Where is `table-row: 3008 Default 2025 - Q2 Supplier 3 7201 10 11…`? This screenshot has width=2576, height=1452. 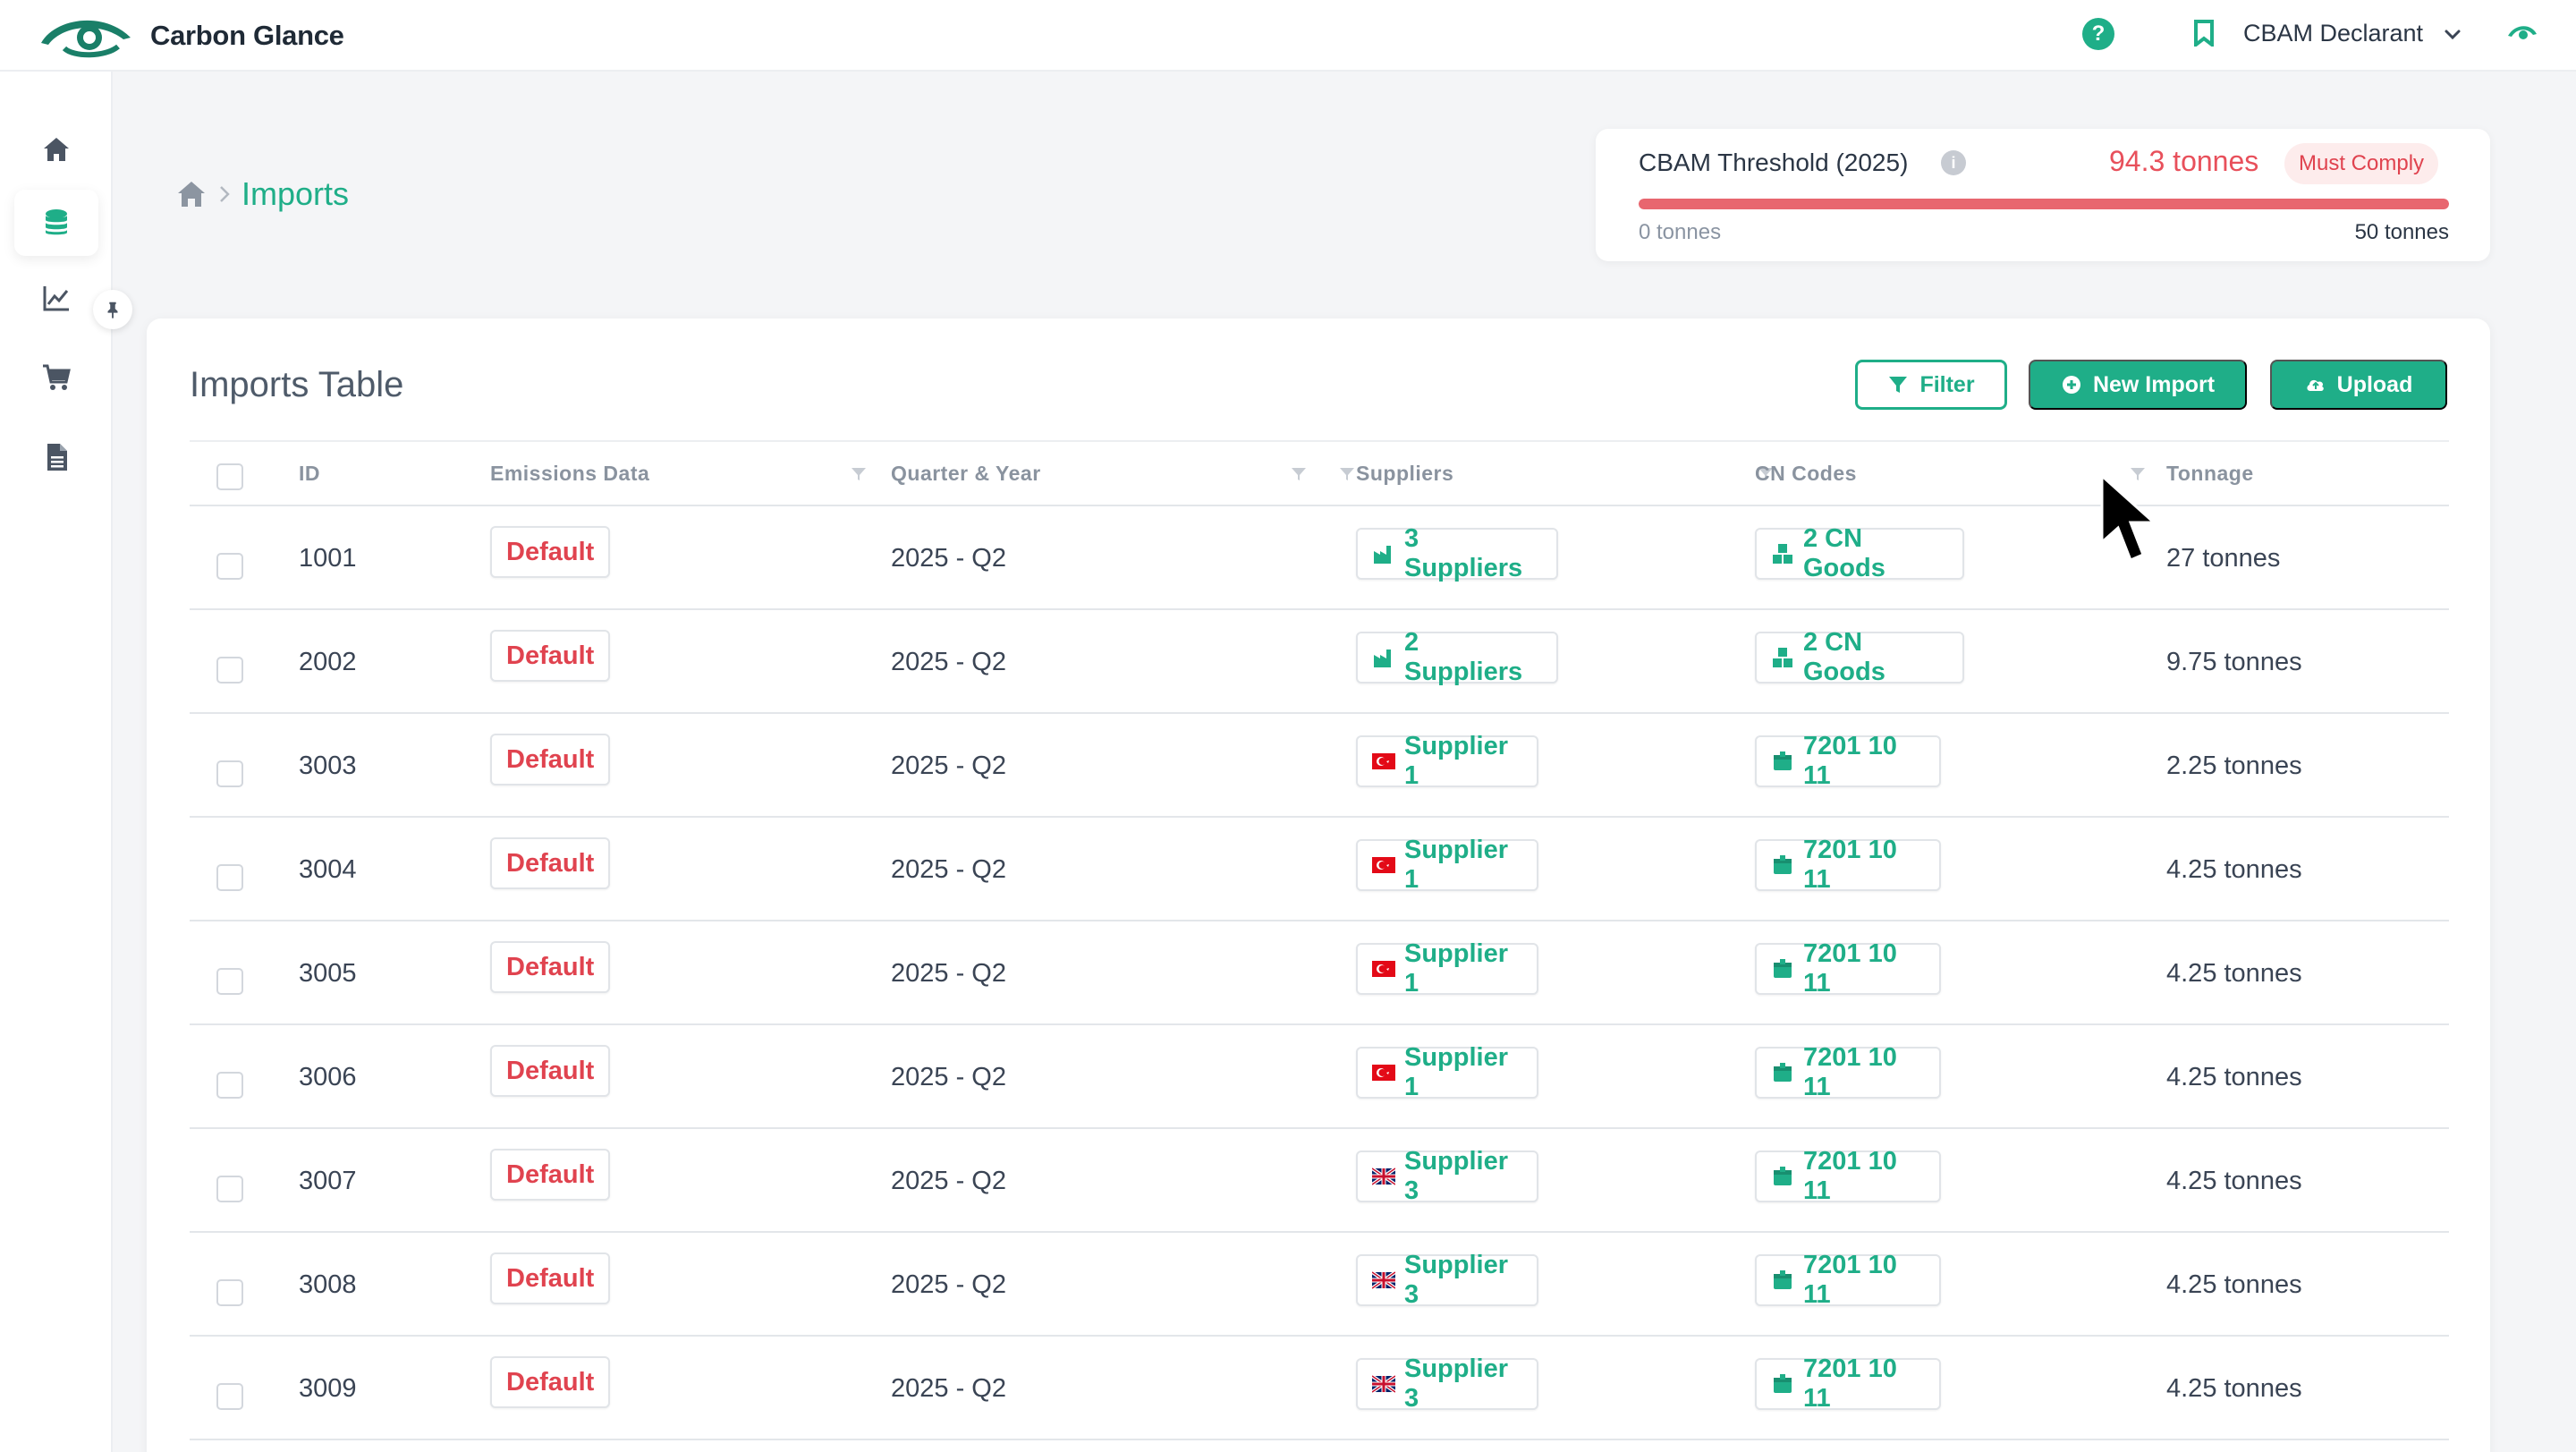
table-row: 3008 Default 2025 - Q2 Supplier 3 7201 10 11… is located at coordinates (1319, 1285).